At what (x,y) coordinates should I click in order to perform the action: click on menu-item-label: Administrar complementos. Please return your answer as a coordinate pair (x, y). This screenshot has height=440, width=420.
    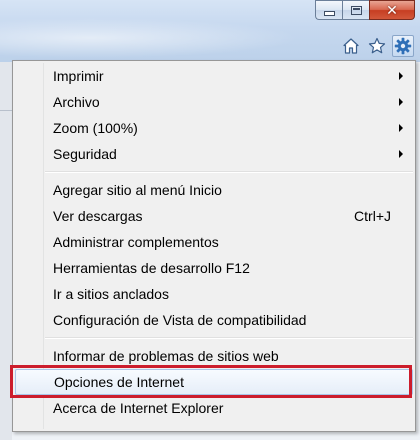
    Looking at the image, I should click on (136, 242).